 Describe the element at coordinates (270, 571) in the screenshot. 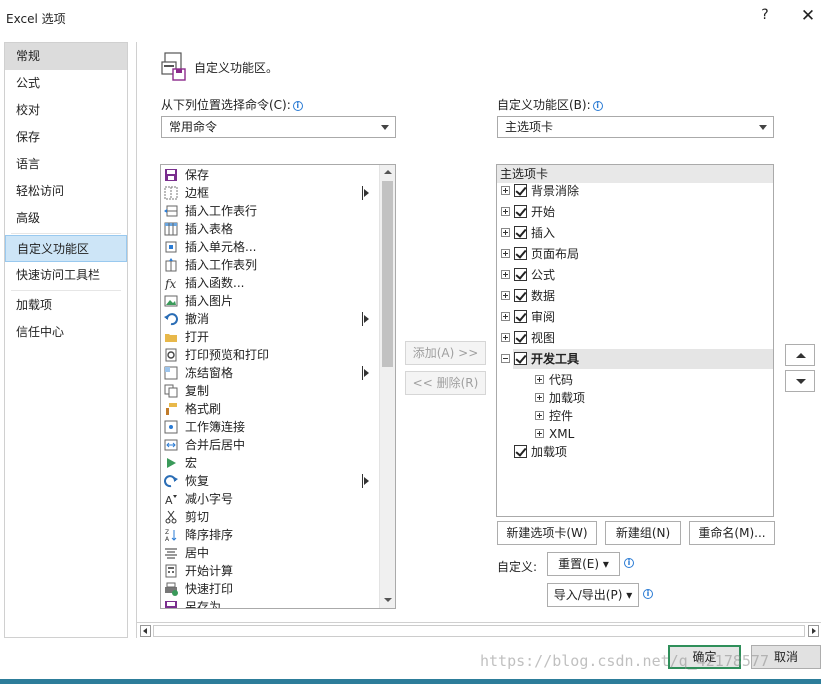

I see `command-item: 开始计算` at that location.